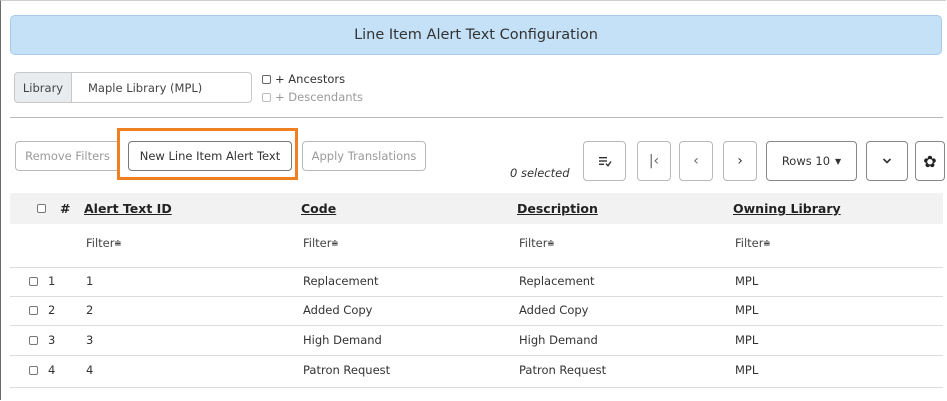 The image size is (947, 401). Describe the element at coordinates (266, 97) in the screenshot. I see `descendants-checkbox` at that location.